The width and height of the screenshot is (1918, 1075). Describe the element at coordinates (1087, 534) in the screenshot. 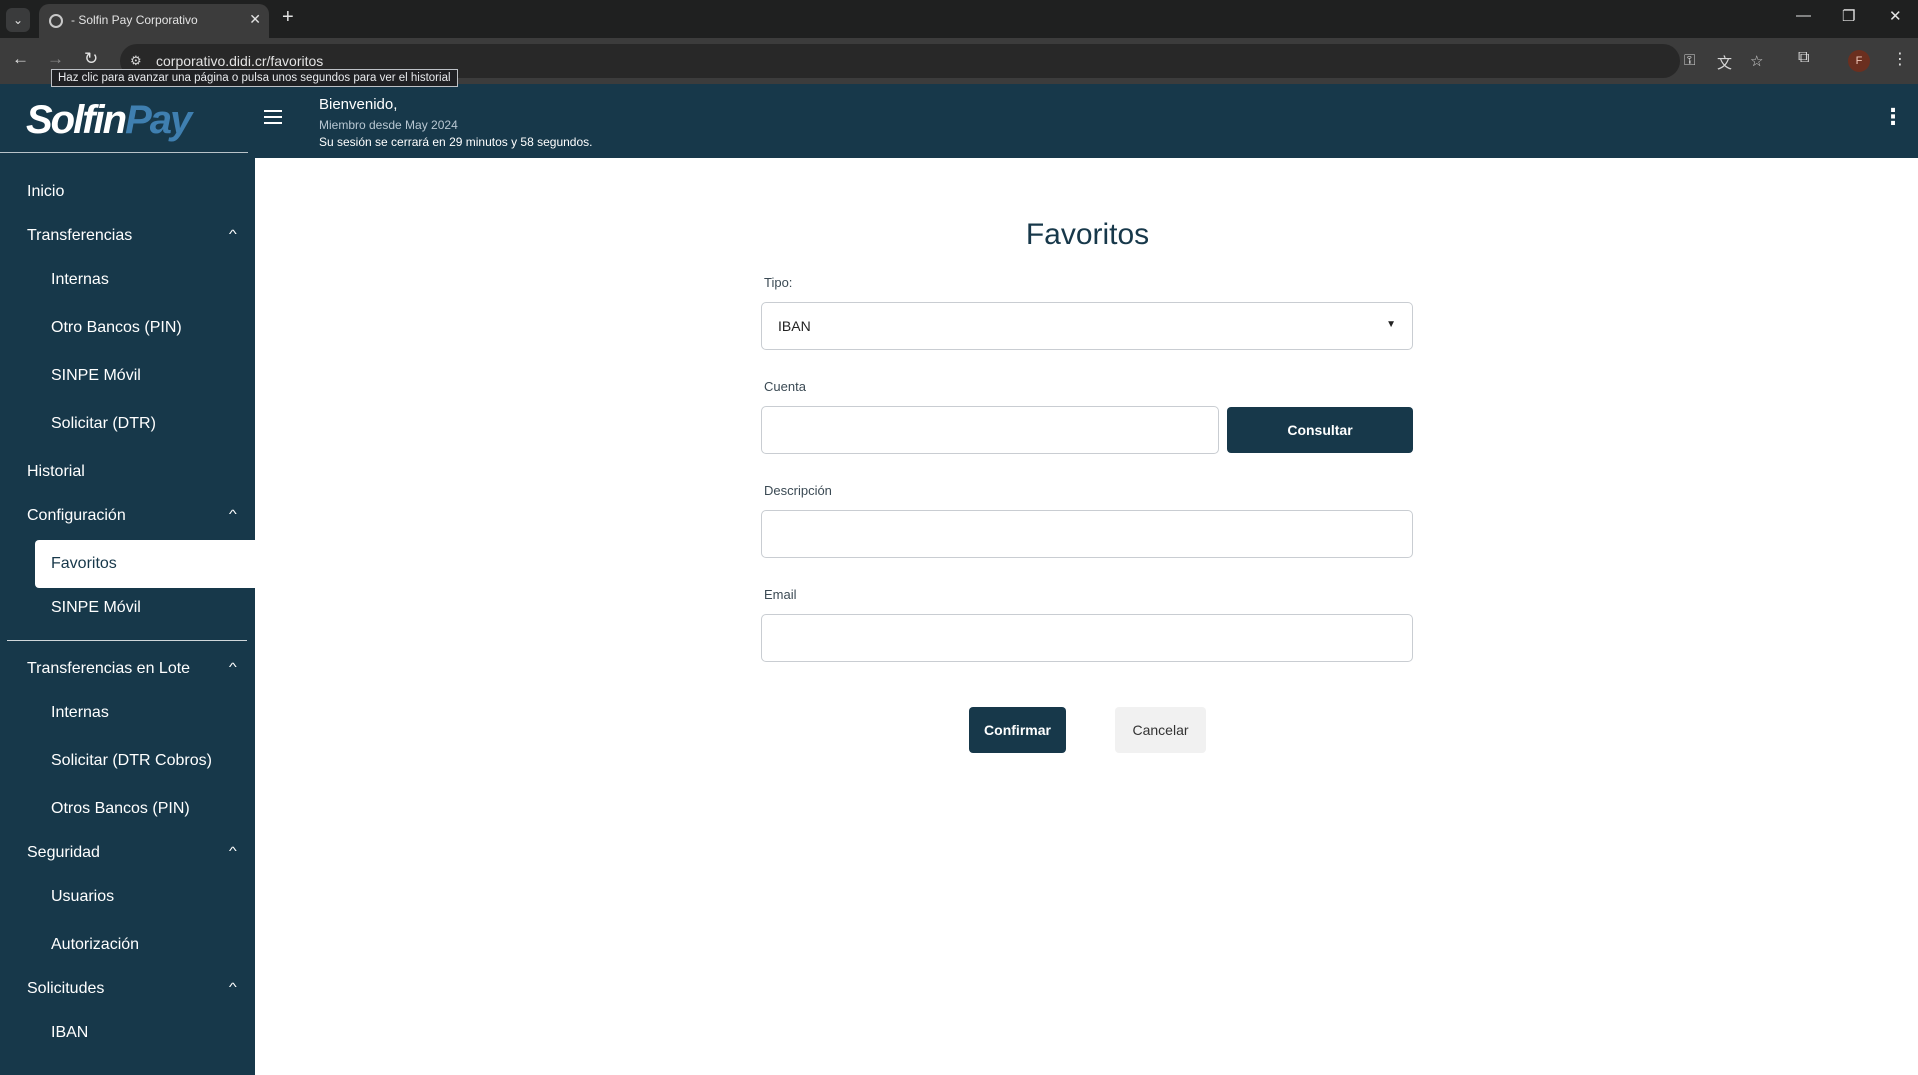

I see `descripcion-input` at that location.